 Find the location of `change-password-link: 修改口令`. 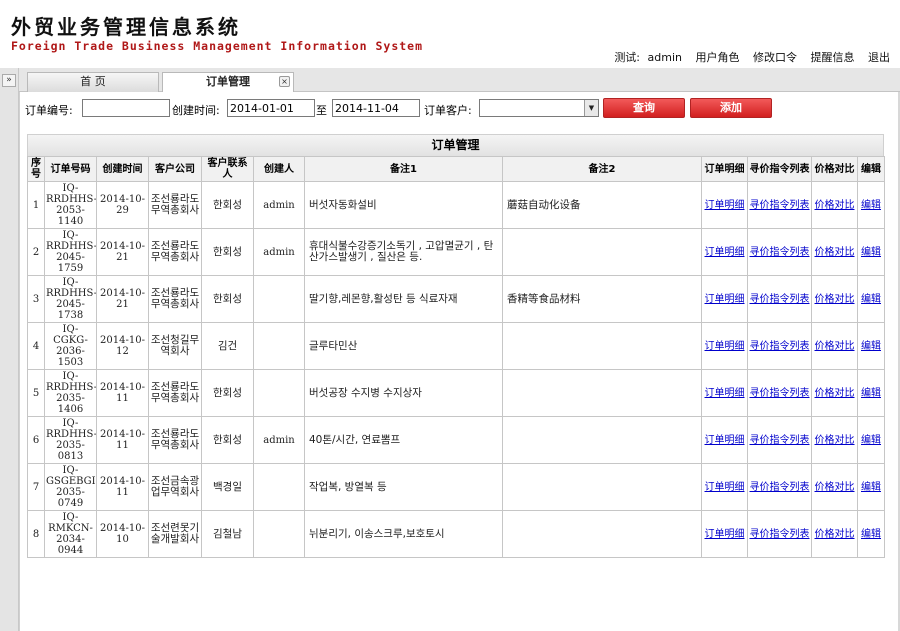

change-password-link: 修改口令 is located at coordinates (775, 57).